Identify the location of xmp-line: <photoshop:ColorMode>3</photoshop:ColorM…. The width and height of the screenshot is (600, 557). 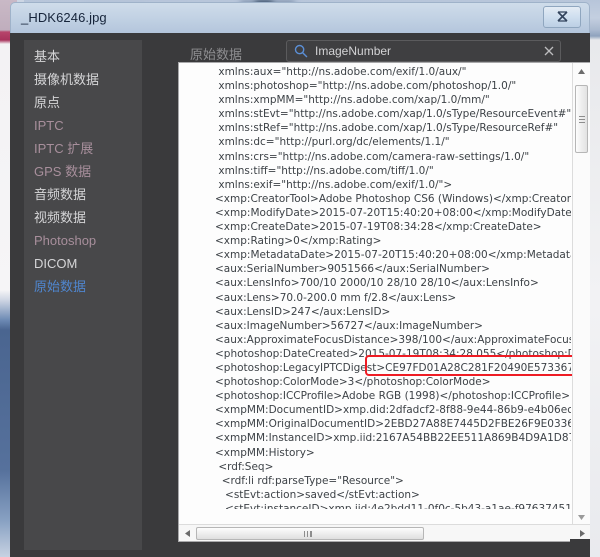
(348, 382).